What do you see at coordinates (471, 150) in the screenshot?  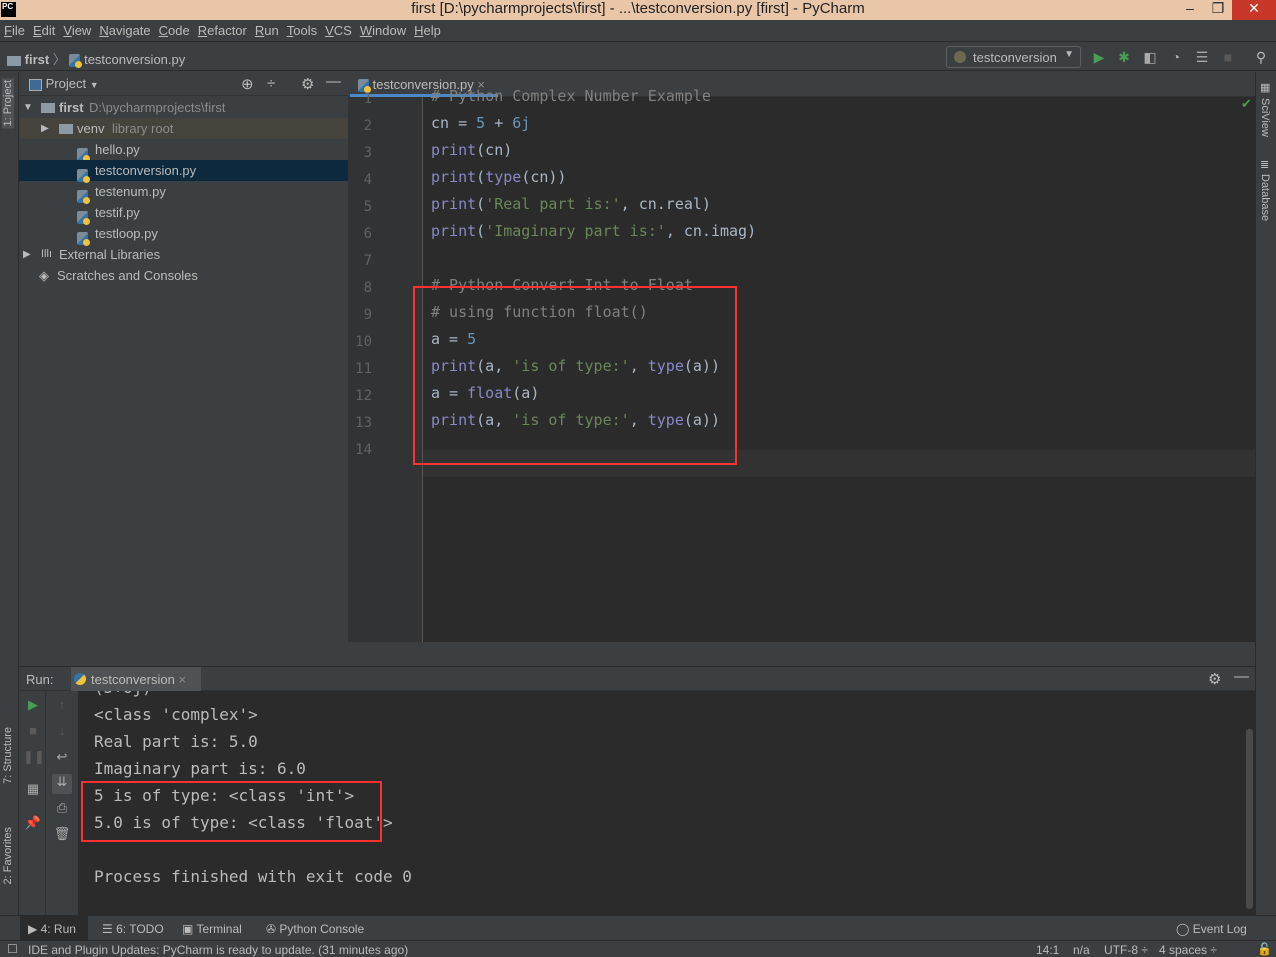 I see `code-line: print(cn)` at bounding box center [471, 150].